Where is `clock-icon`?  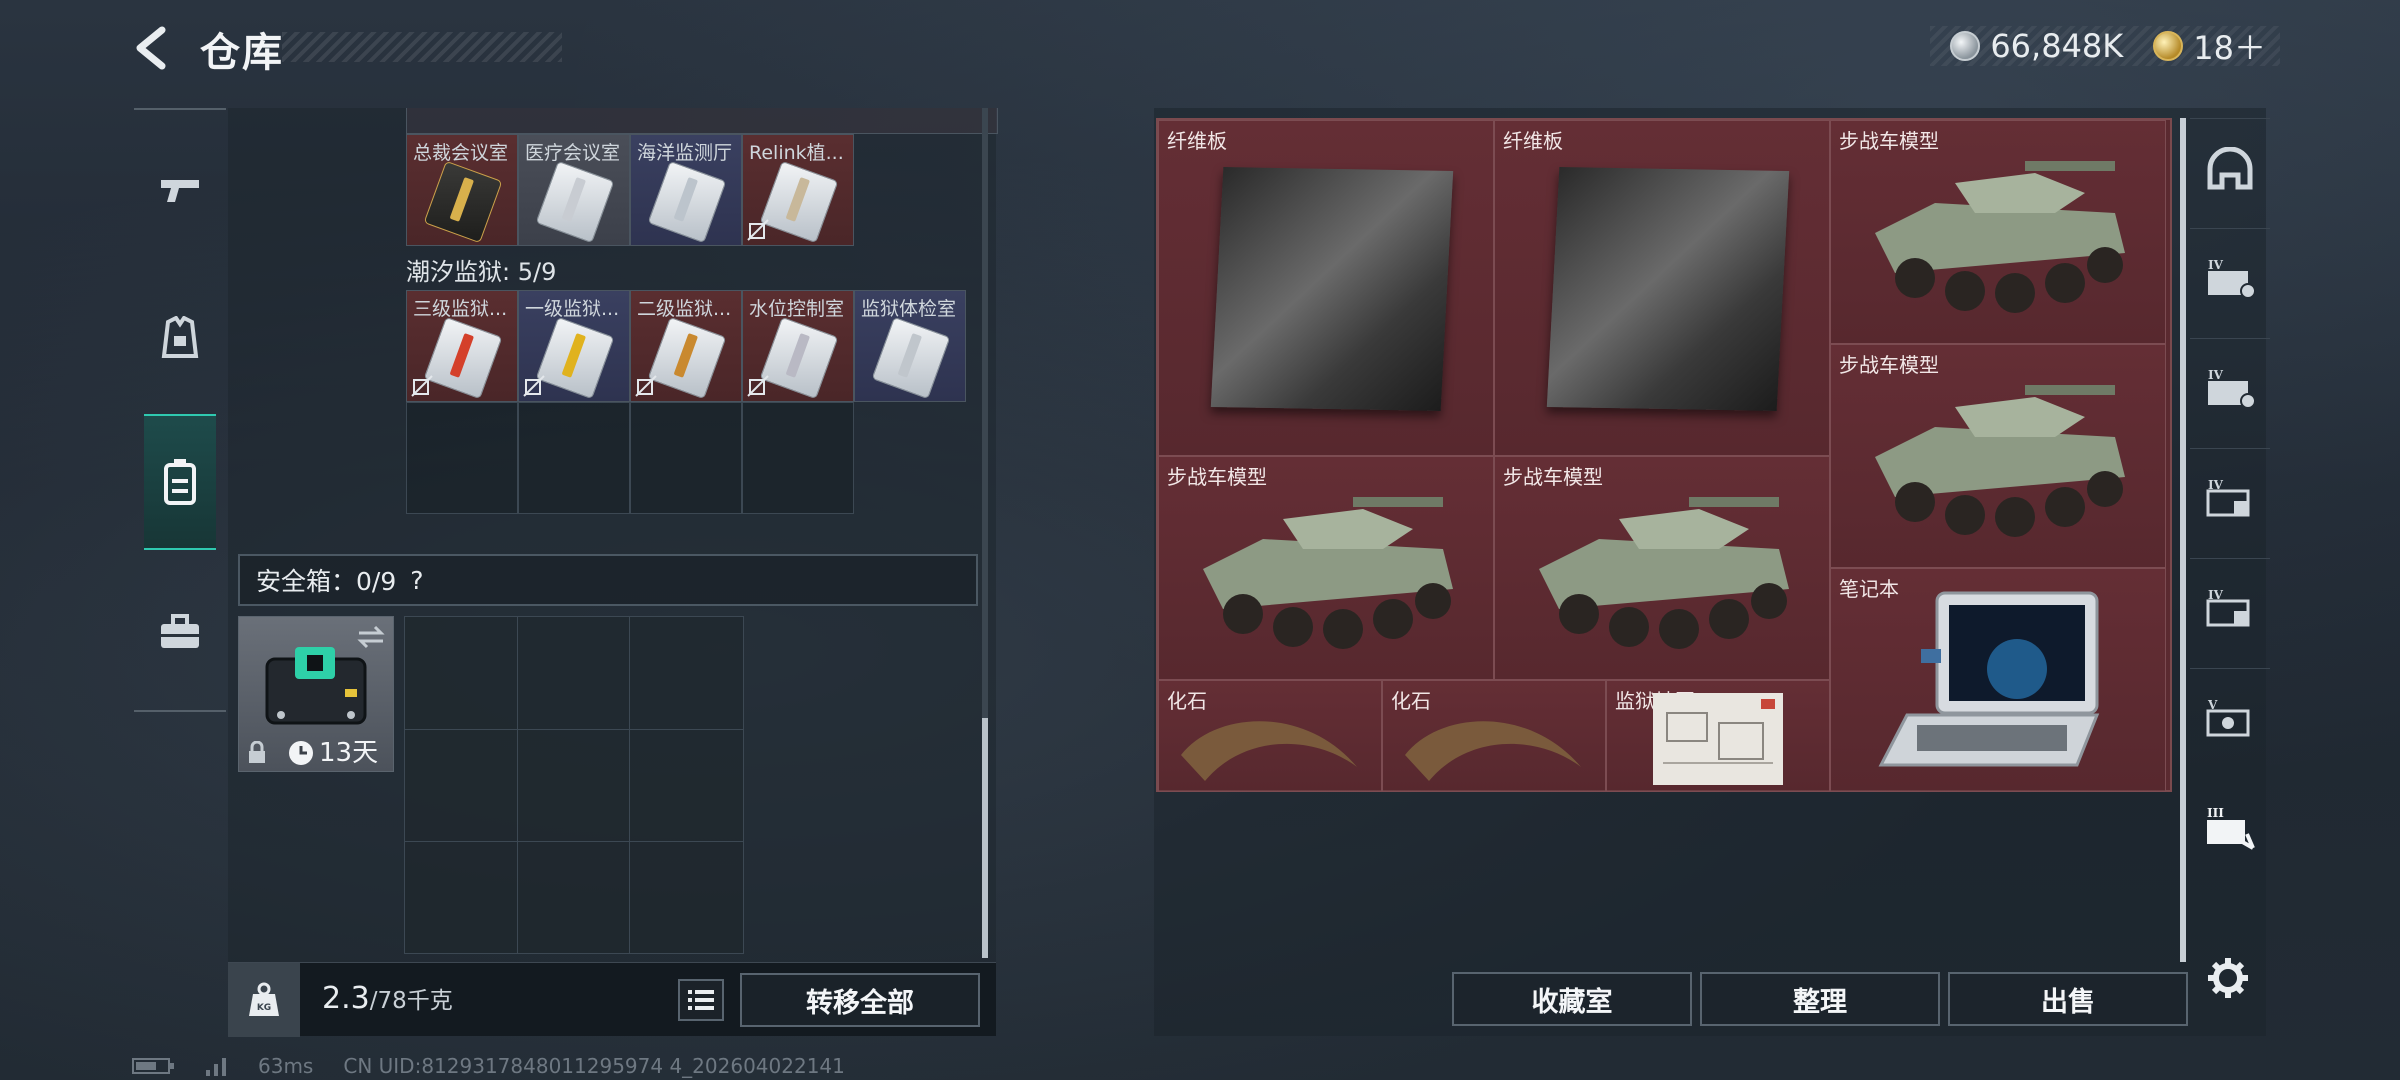 clock-icon is located at coordinates (301, 753).